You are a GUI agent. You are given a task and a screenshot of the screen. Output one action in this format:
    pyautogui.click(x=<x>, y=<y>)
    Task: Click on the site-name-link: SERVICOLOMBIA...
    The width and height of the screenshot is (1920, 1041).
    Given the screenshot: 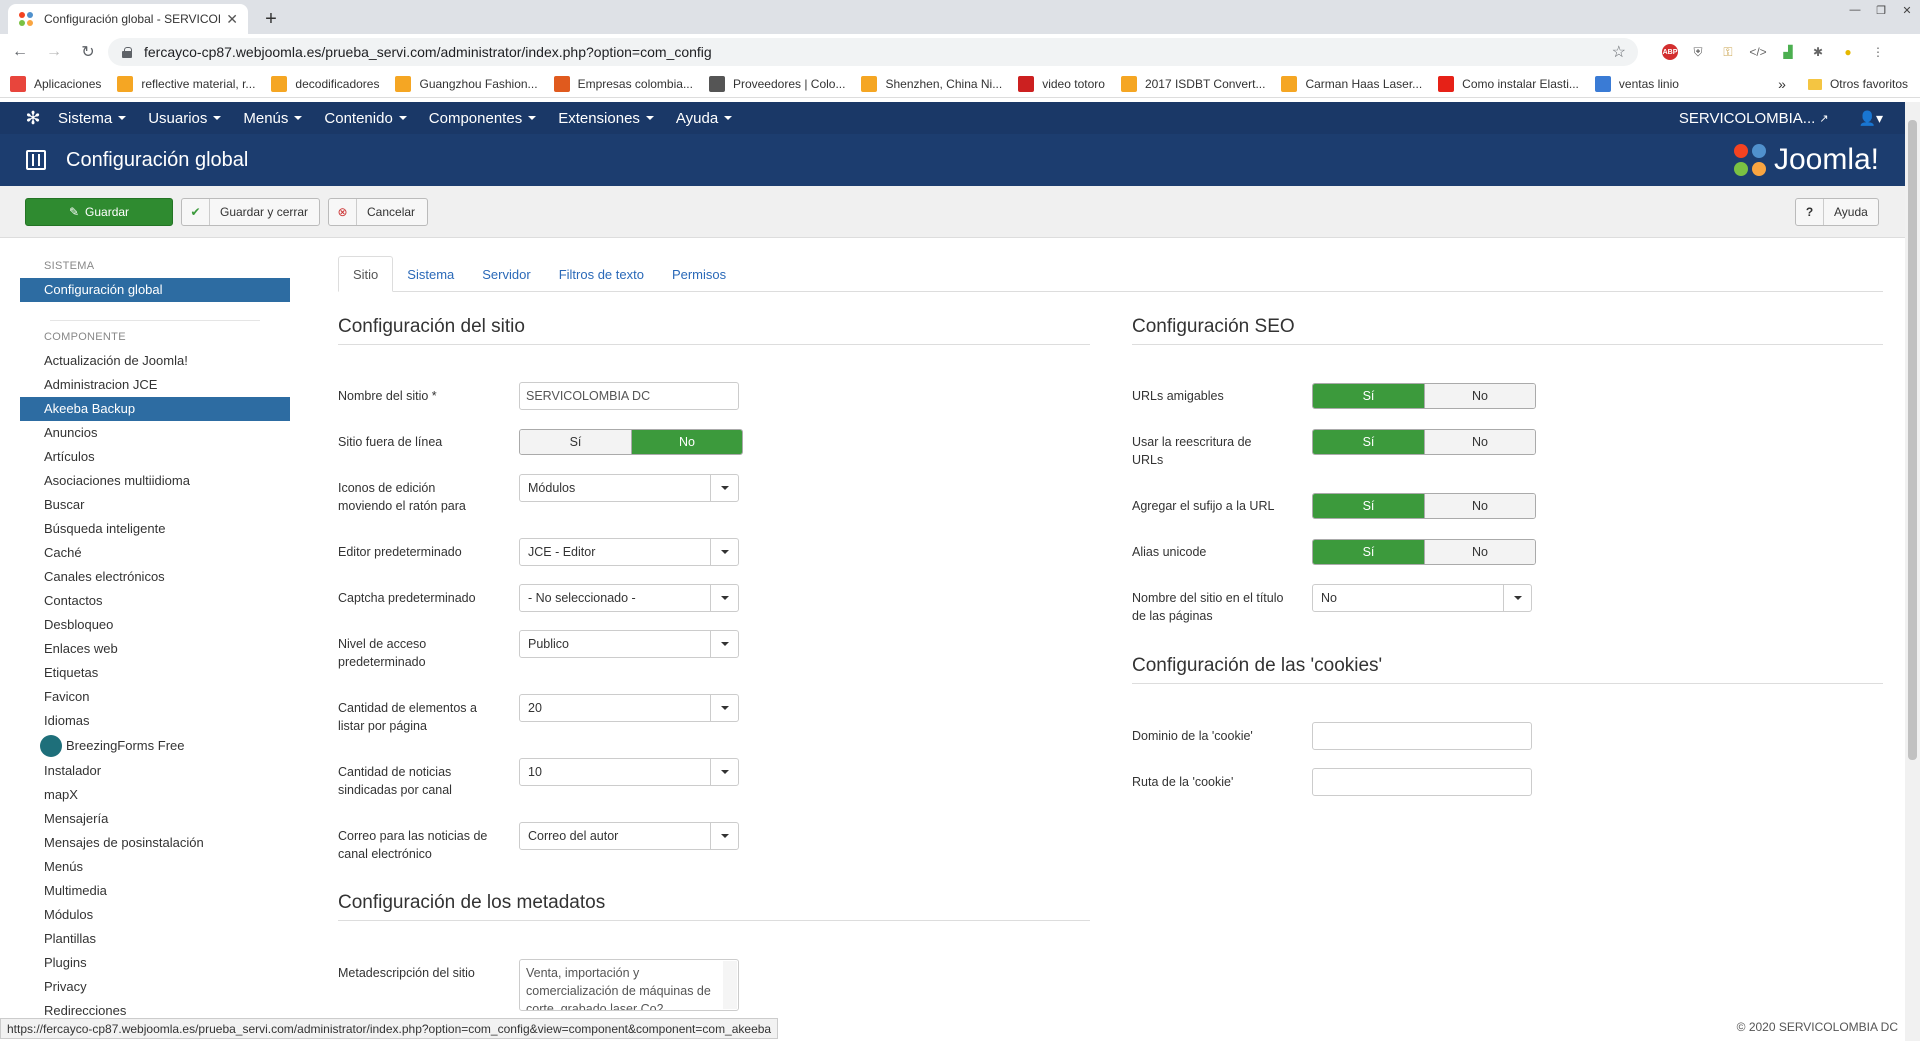 What is the action you would take?
    pyautogui.click(x=1747, y=118)
    